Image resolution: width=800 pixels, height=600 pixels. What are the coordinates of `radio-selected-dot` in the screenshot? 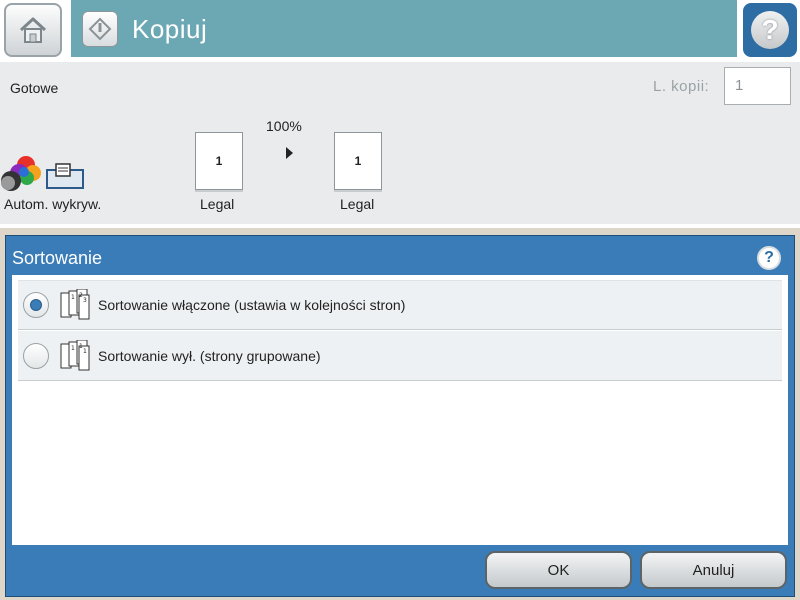 It's located at (36, 305).